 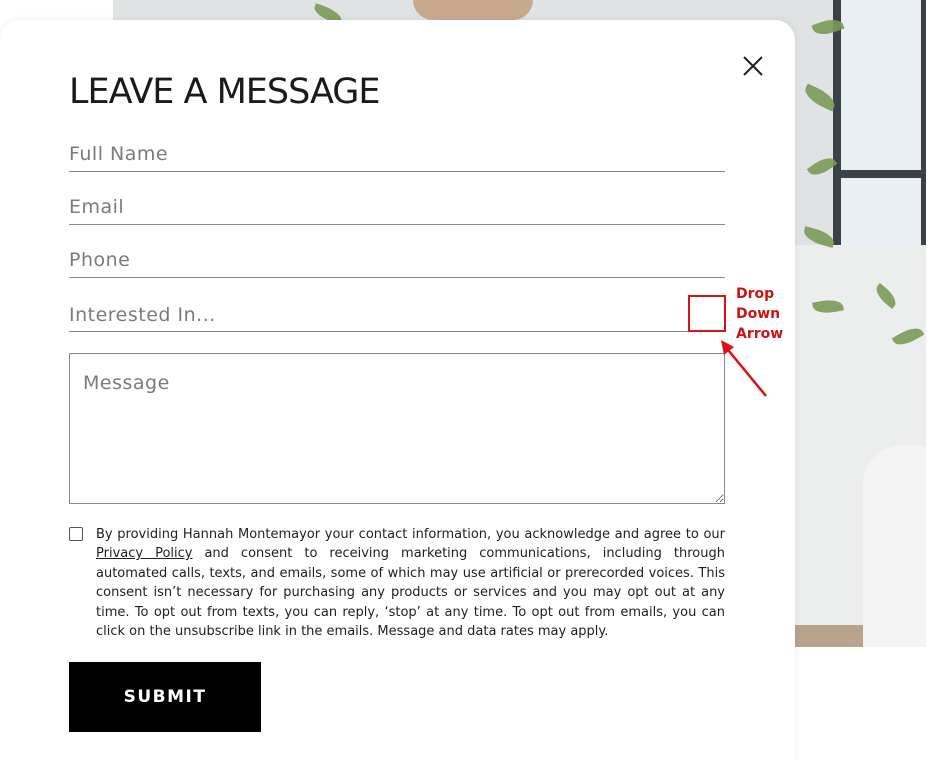 I want to click on close-icon, so click(x=753, y=66).